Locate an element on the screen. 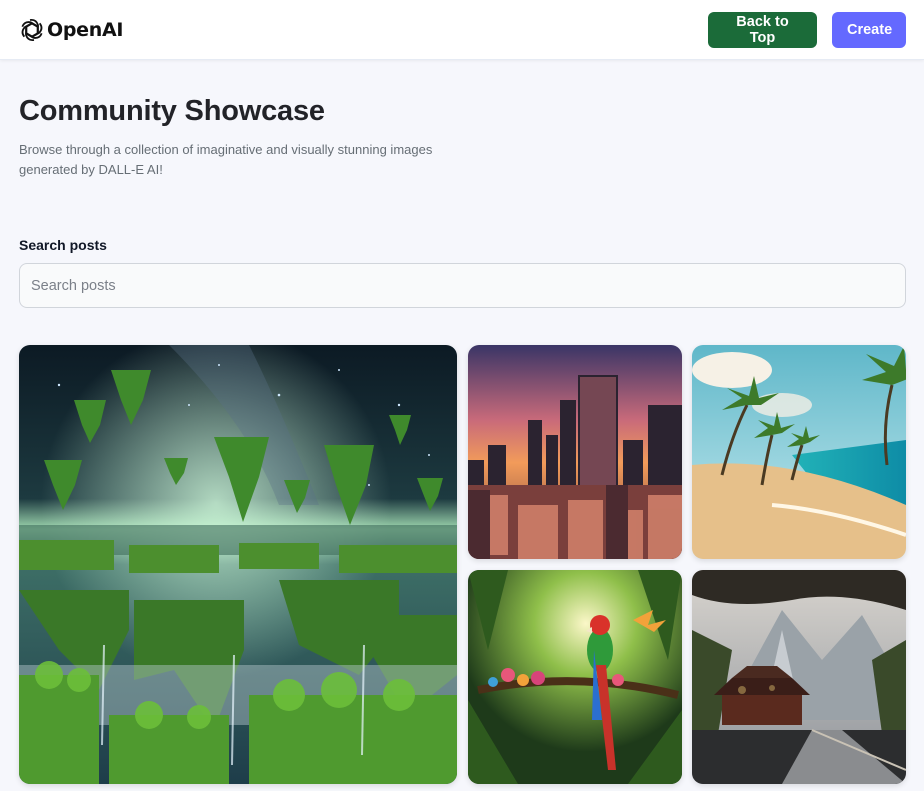 Image resolution: width=924 pixels, height=791 pixels. post-card-parrot-jungle is located at coordinates (575, 677).